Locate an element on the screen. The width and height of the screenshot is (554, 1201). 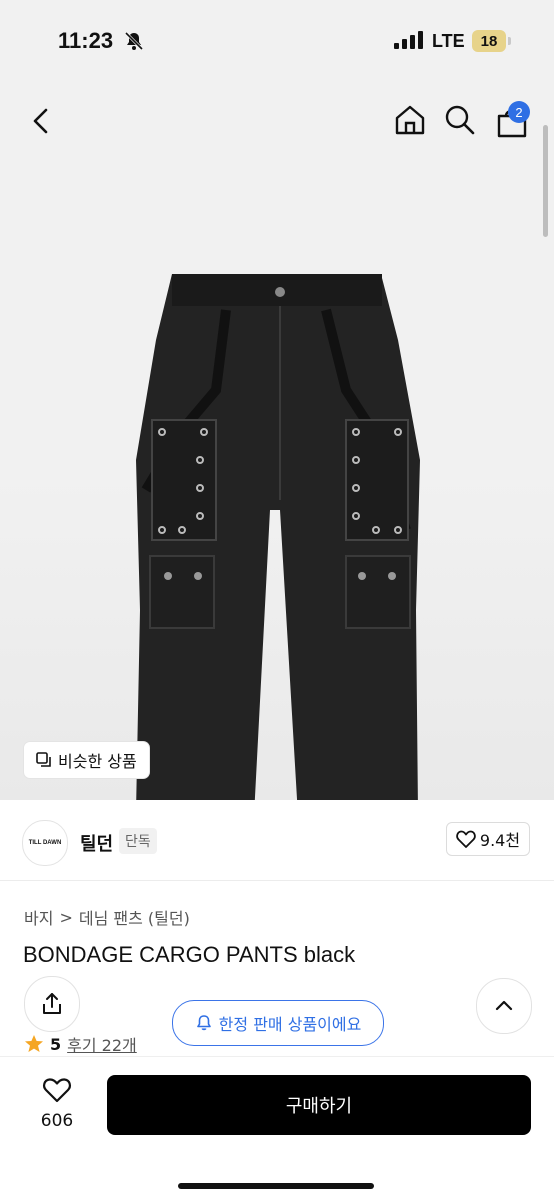
divider is located at coordinates (277, 880).